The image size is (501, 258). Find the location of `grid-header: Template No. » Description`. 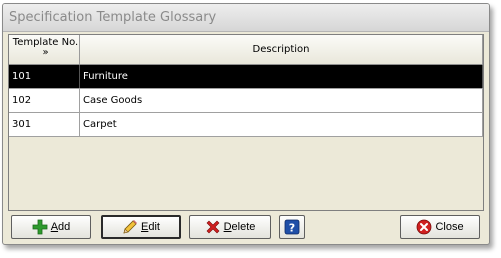

grid-header: Template No. » Description is located at coordinates (246, 50).